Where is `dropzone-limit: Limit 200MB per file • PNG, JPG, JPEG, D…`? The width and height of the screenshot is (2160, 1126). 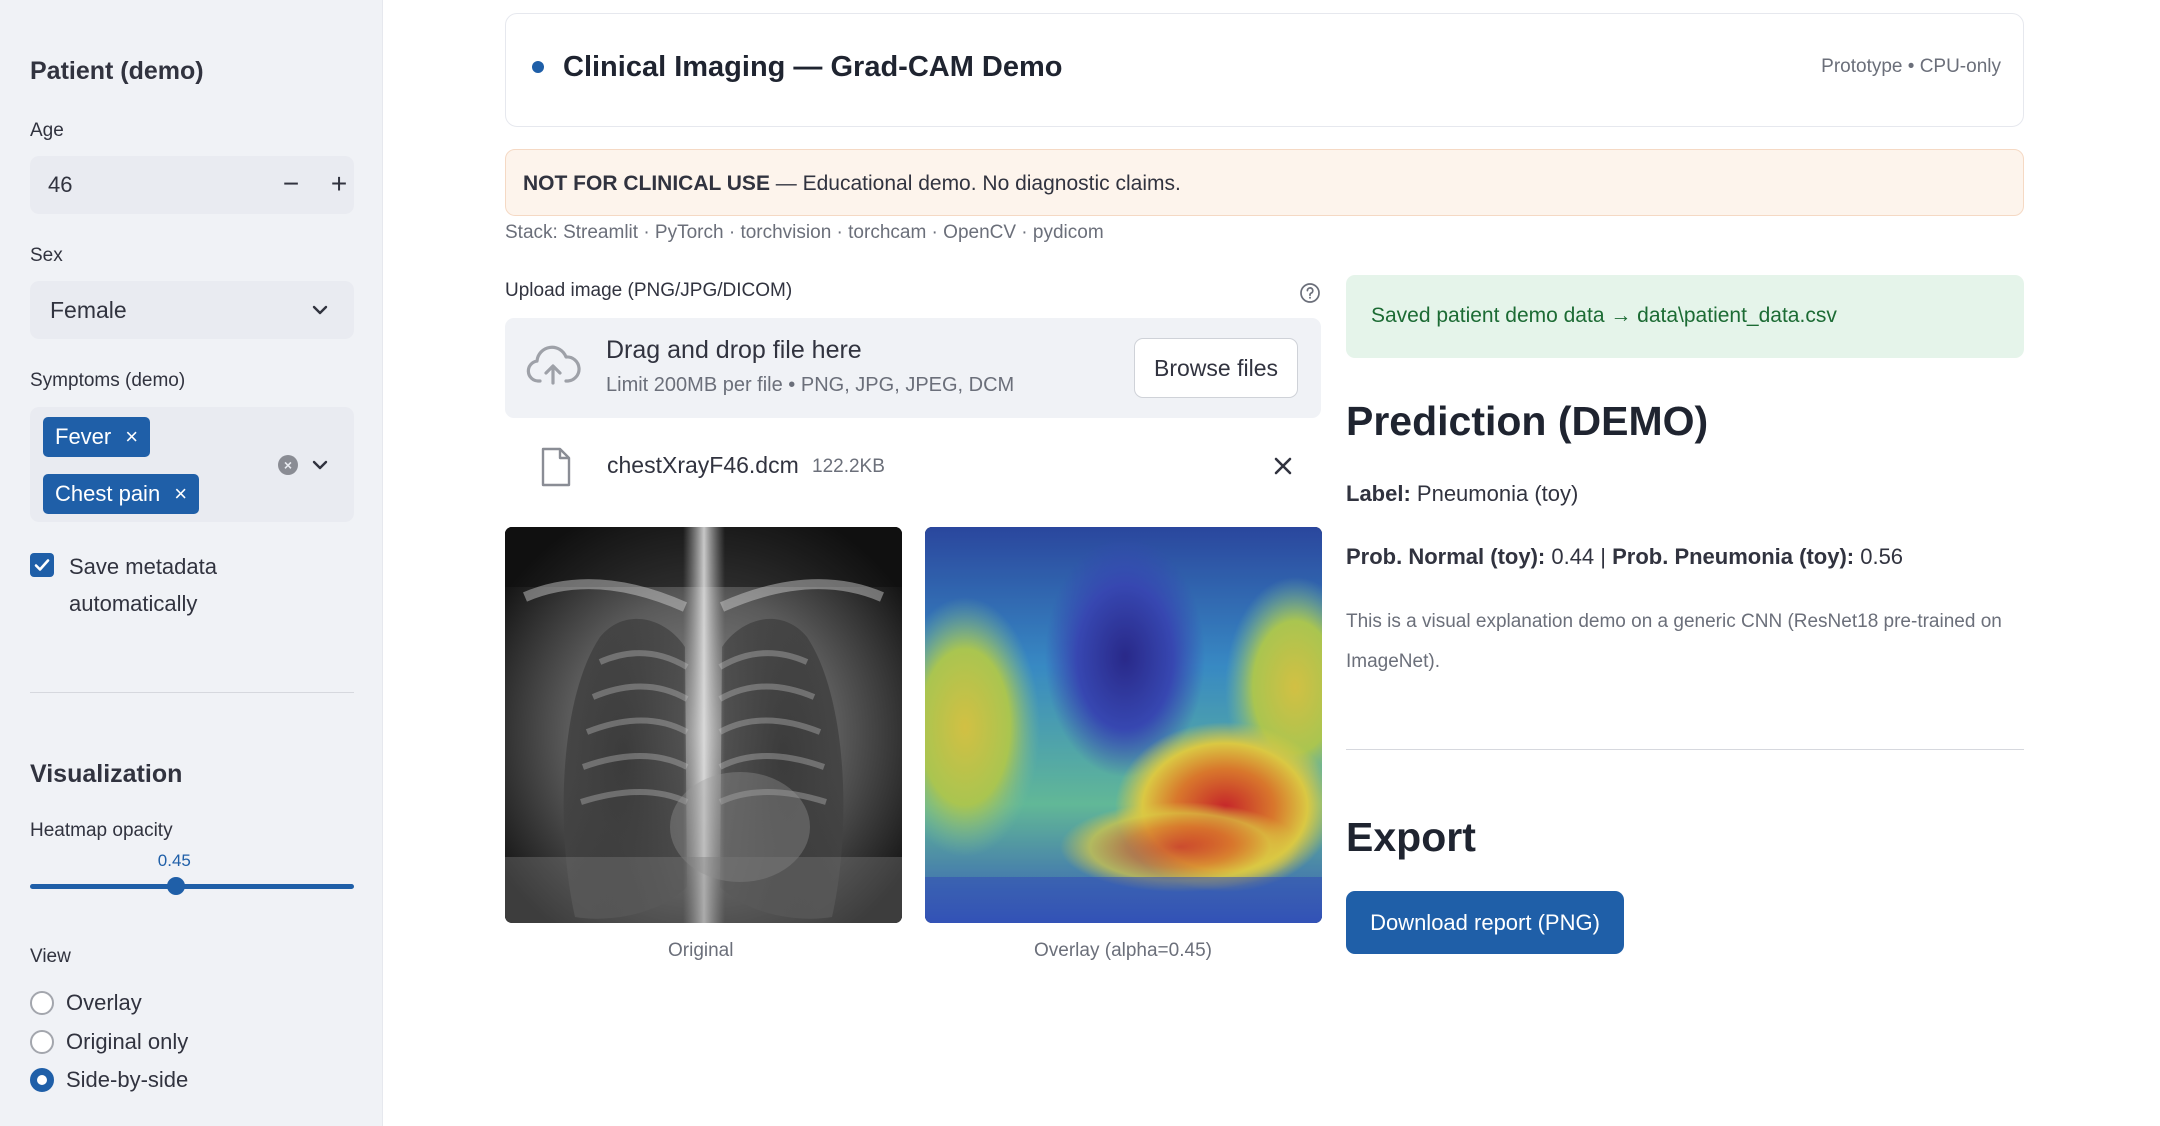
dropzone-limit: Limit 200MB per file • PNG, JPG, JPEG, D… is located at coordinates (810, 385).